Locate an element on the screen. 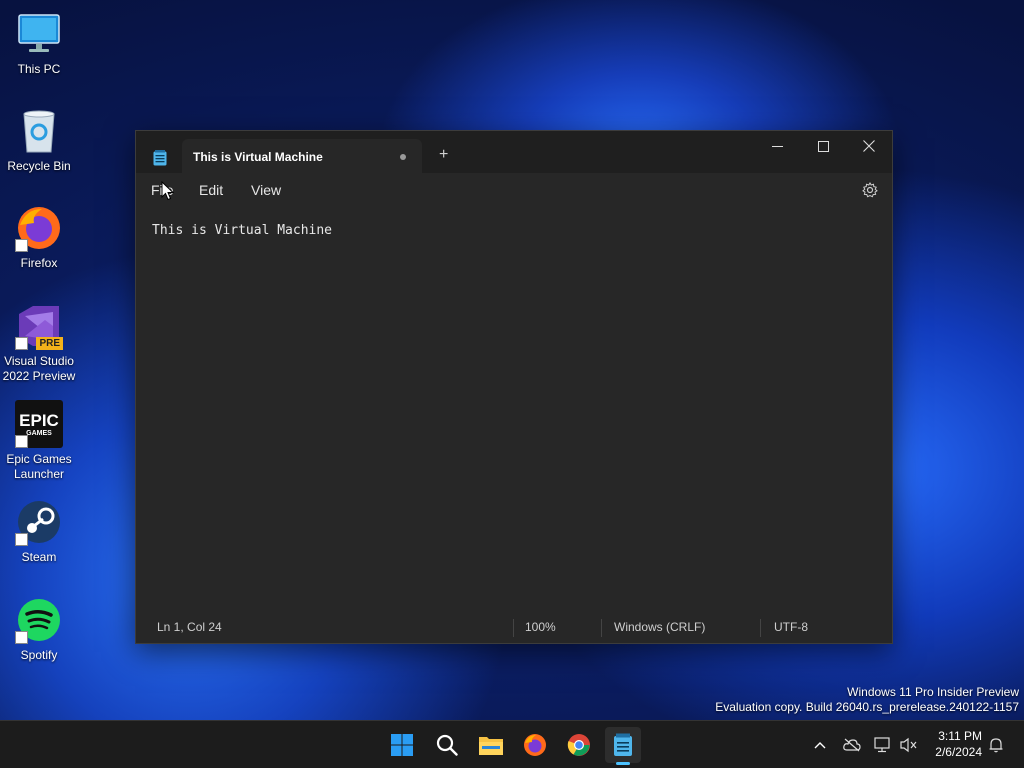 This screenshot has height=768, width=1024. search-icon is located at coordinates (447, 745).